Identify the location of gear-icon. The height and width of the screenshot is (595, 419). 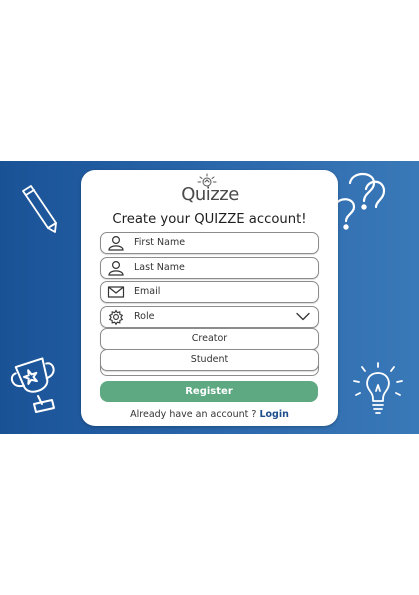
(116, 317).